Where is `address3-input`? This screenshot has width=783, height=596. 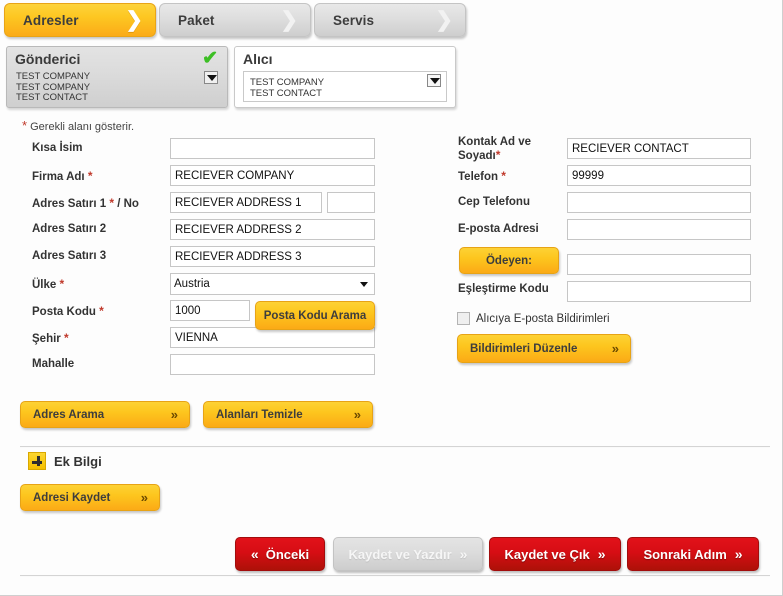
address3-input is located at coordinates (272, 256).